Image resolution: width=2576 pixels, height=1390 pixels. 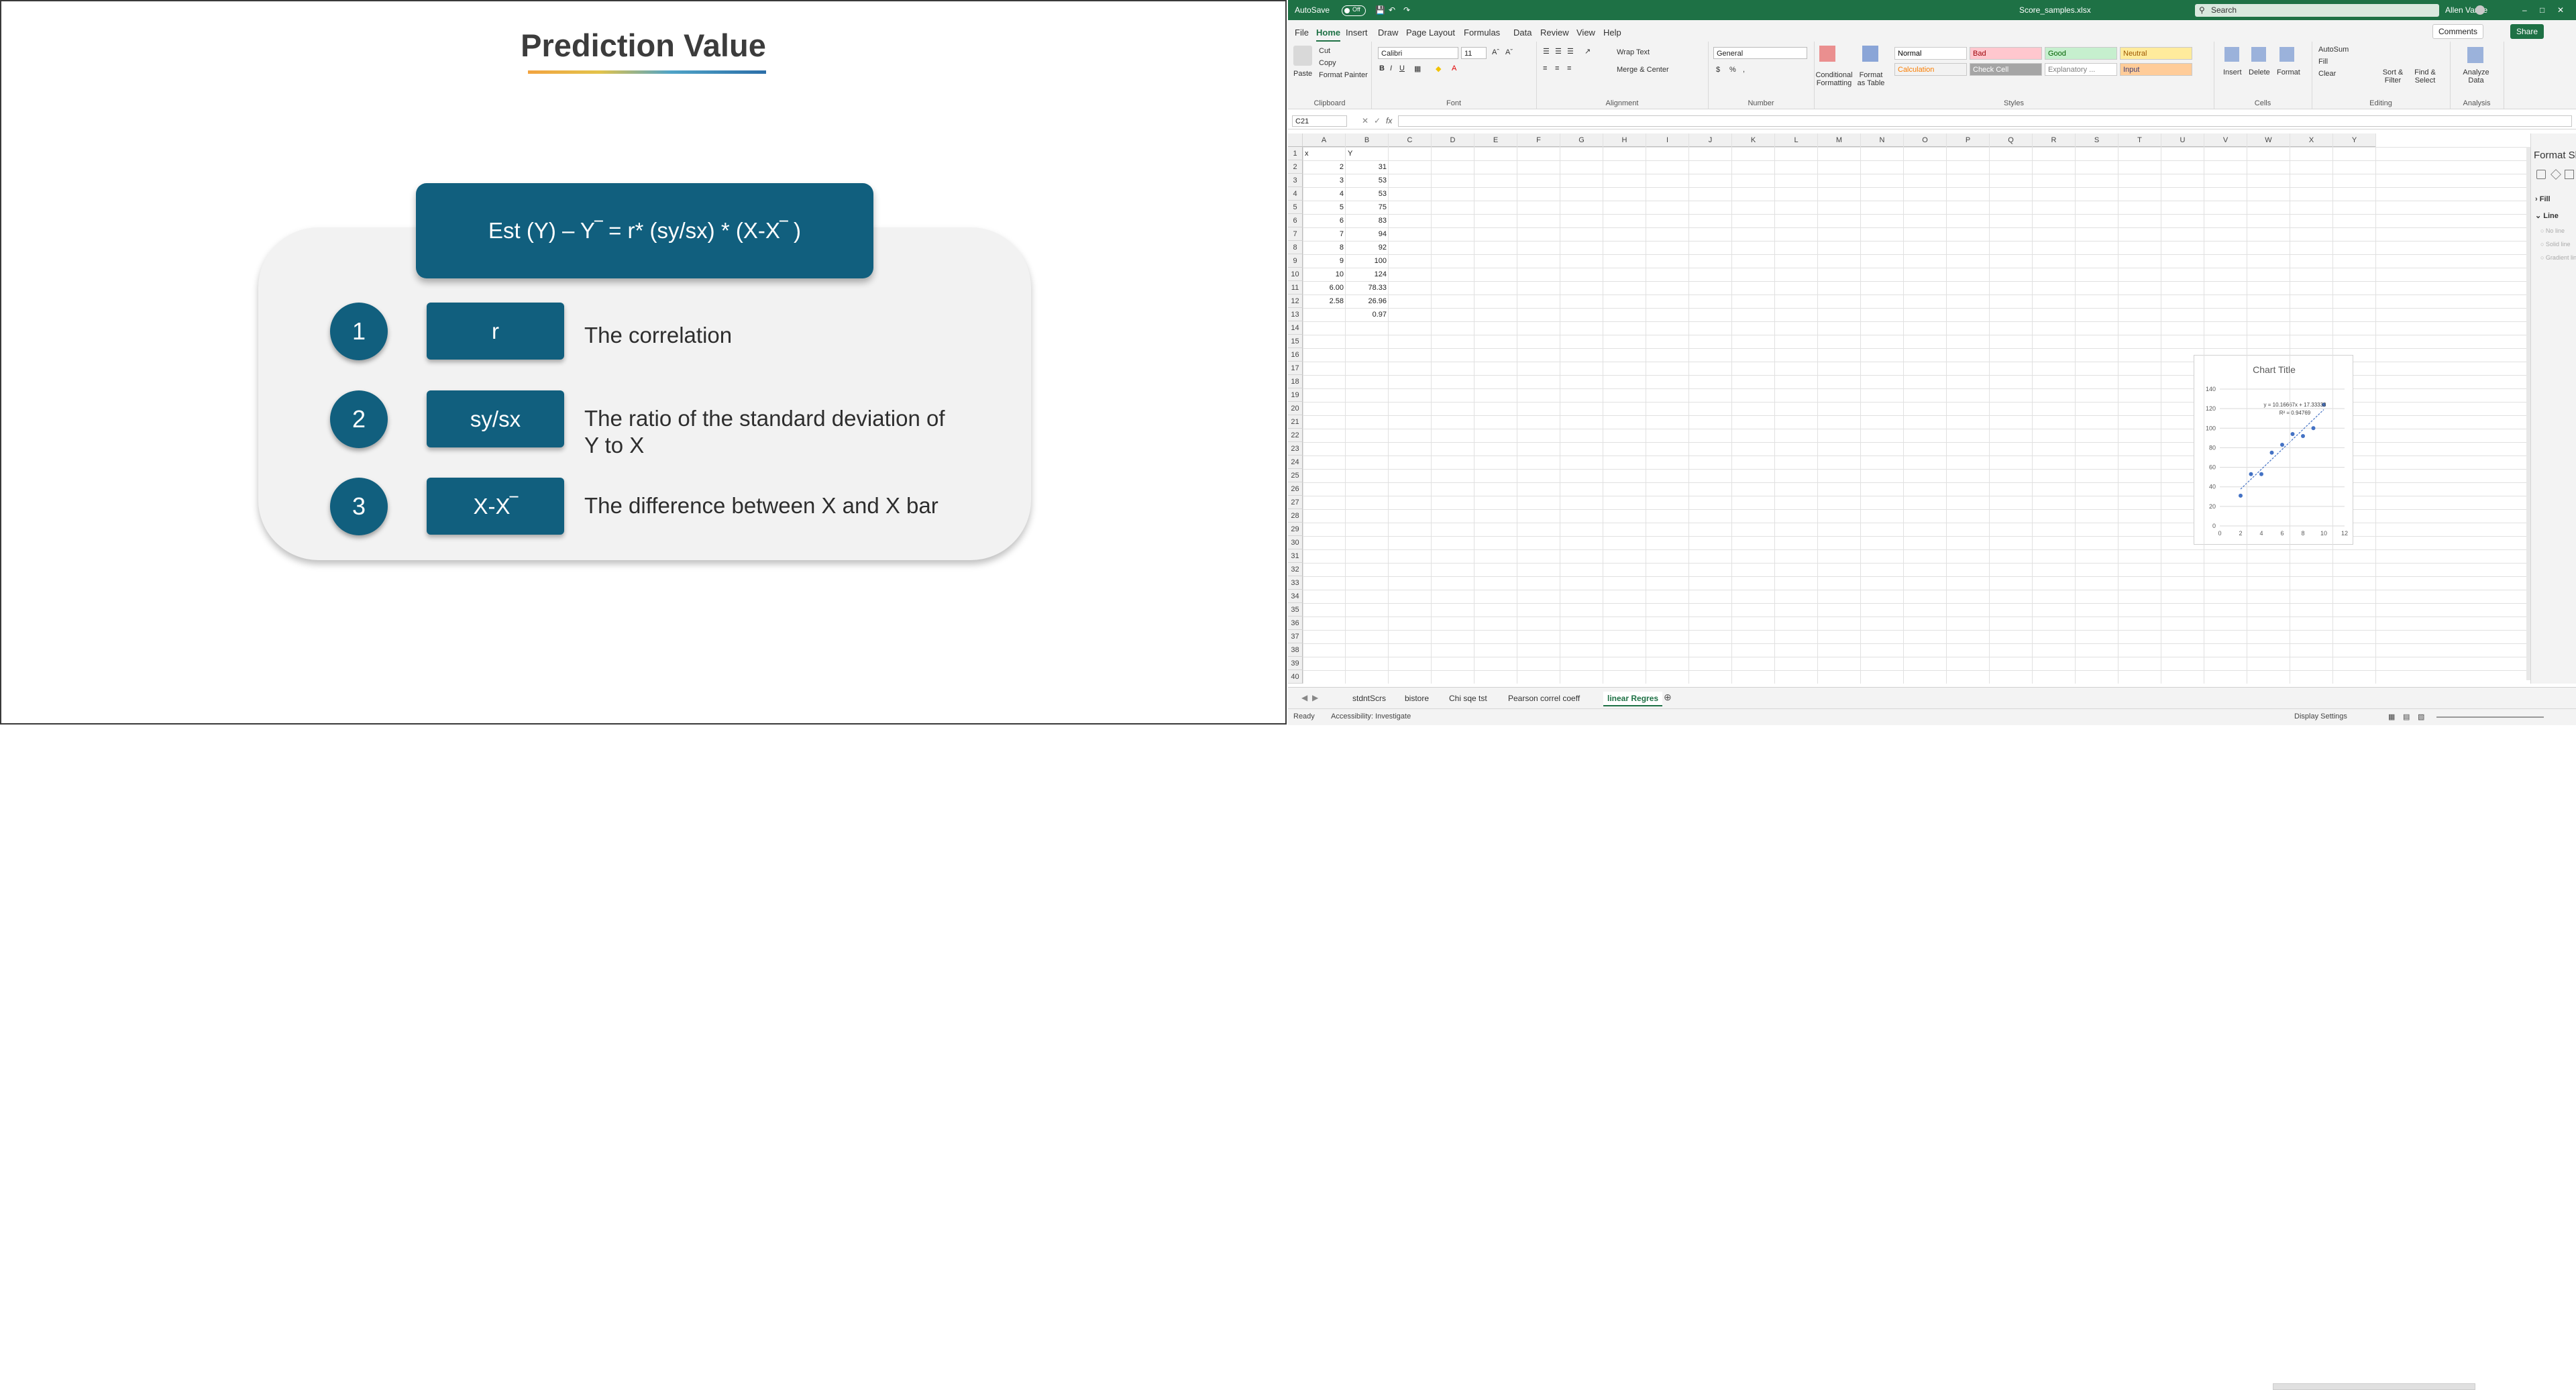 I want to click on column-header-y: Y, so click(x=2354, y=140).